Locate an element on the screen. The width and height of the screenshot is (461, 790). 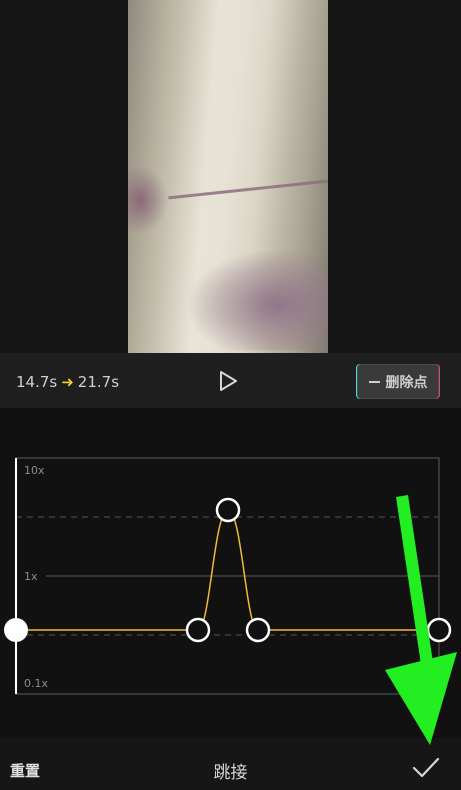
speed-label-min: 0.1x is located at coordinates (36, 683).